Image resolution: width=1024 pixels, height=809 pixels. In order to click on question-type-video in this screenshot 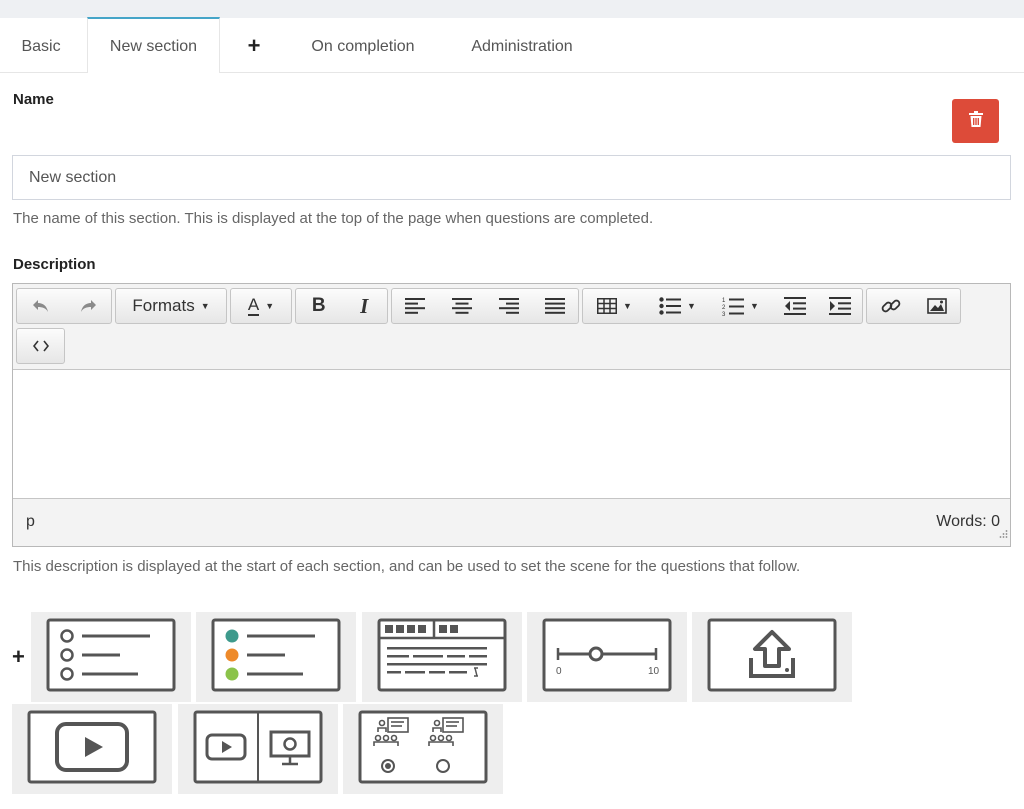, I will do `click(92, 749)`.